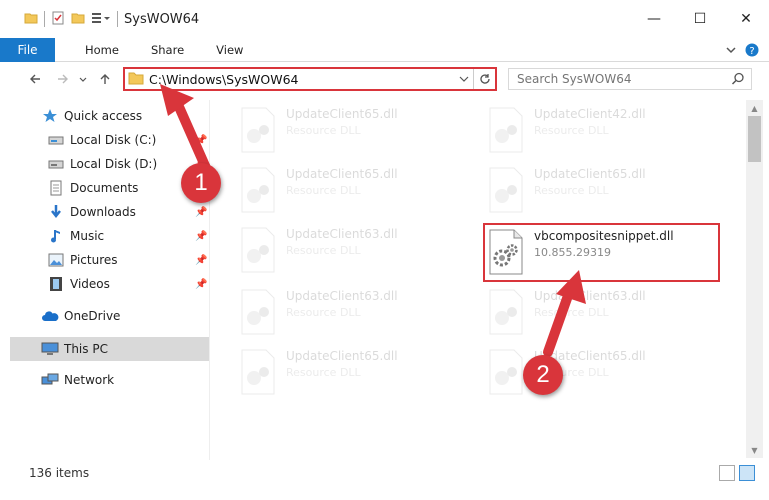 The image size is (769, 500). What do you see at coordinates (310, 79) in the screenshot?
I see `address-bar: C:\Windows\SysWOW64` at bounding box center [310, 79].